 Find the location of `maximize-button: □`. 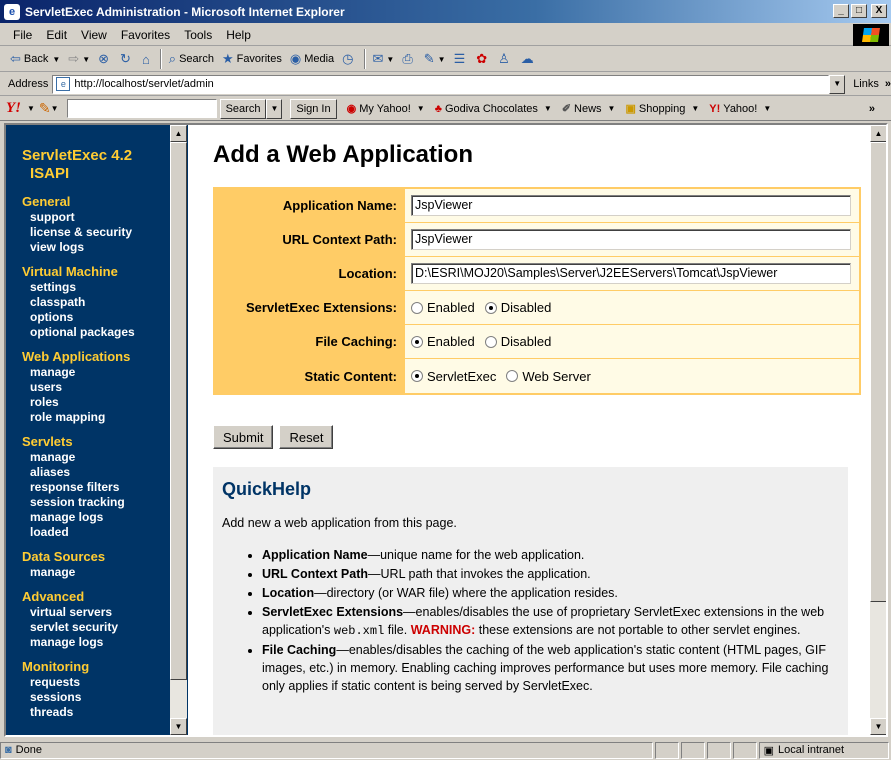

maximize-button: □ is located at coordinates (859, 11).